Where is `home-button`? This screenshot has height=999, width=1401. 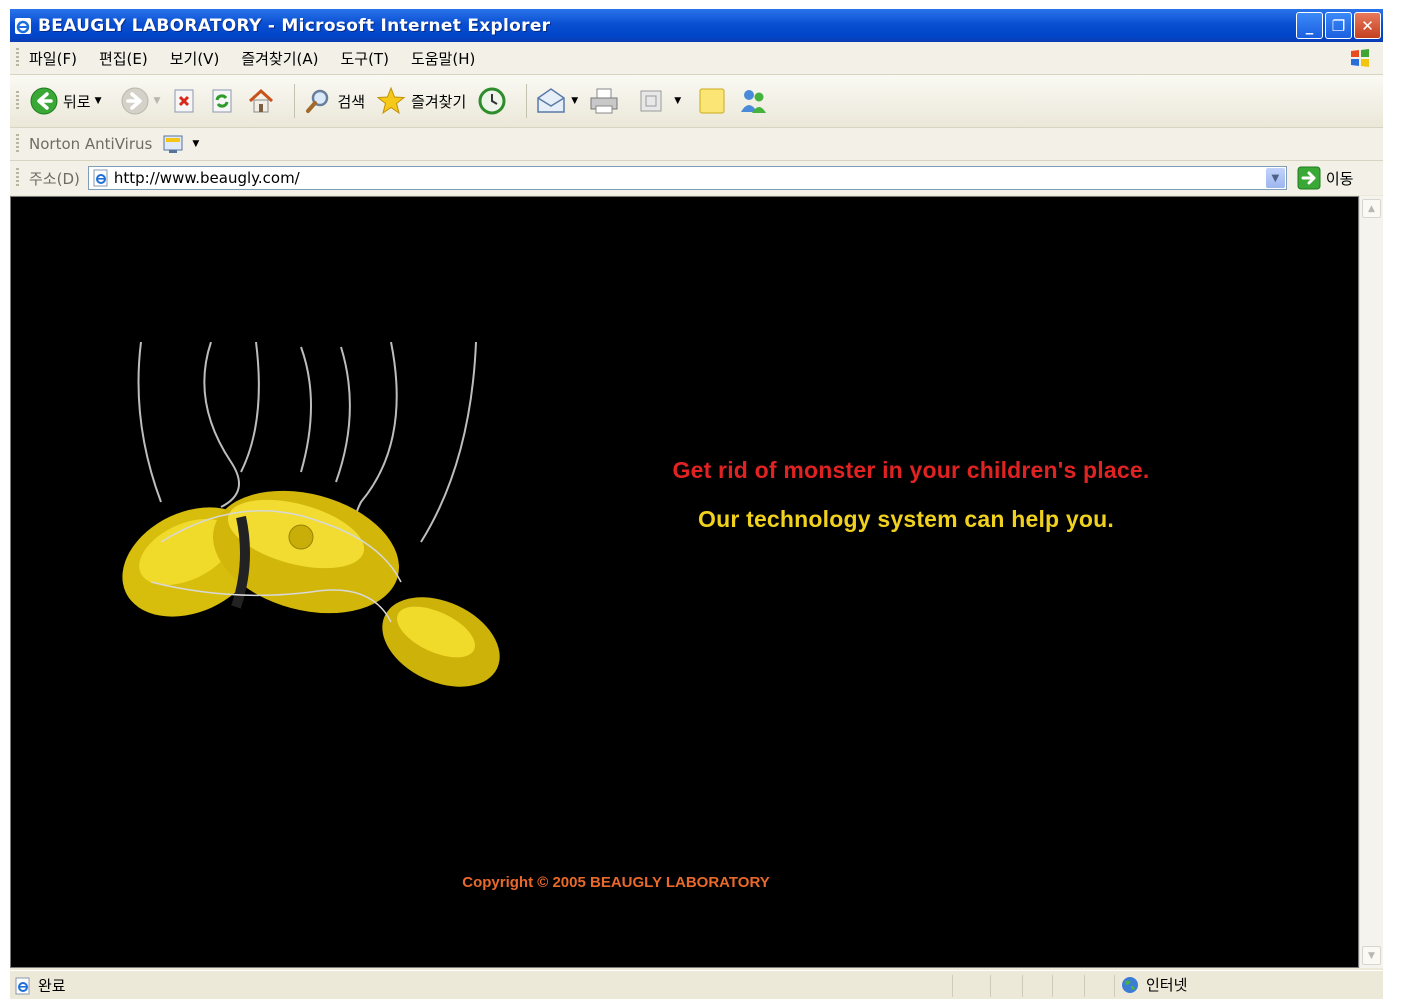
home-button is located at coordinates (261, 101).